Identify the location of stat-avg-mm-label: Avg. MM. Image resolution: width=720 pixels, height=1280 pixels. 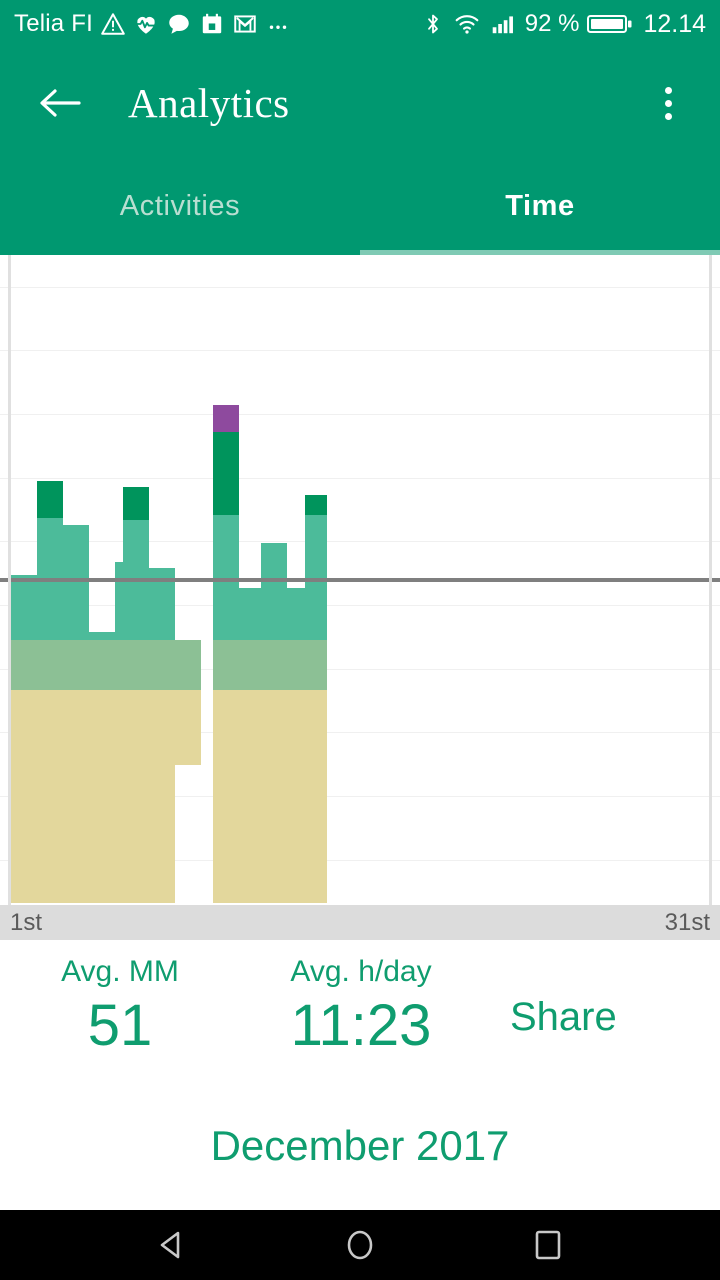
(120, 971).